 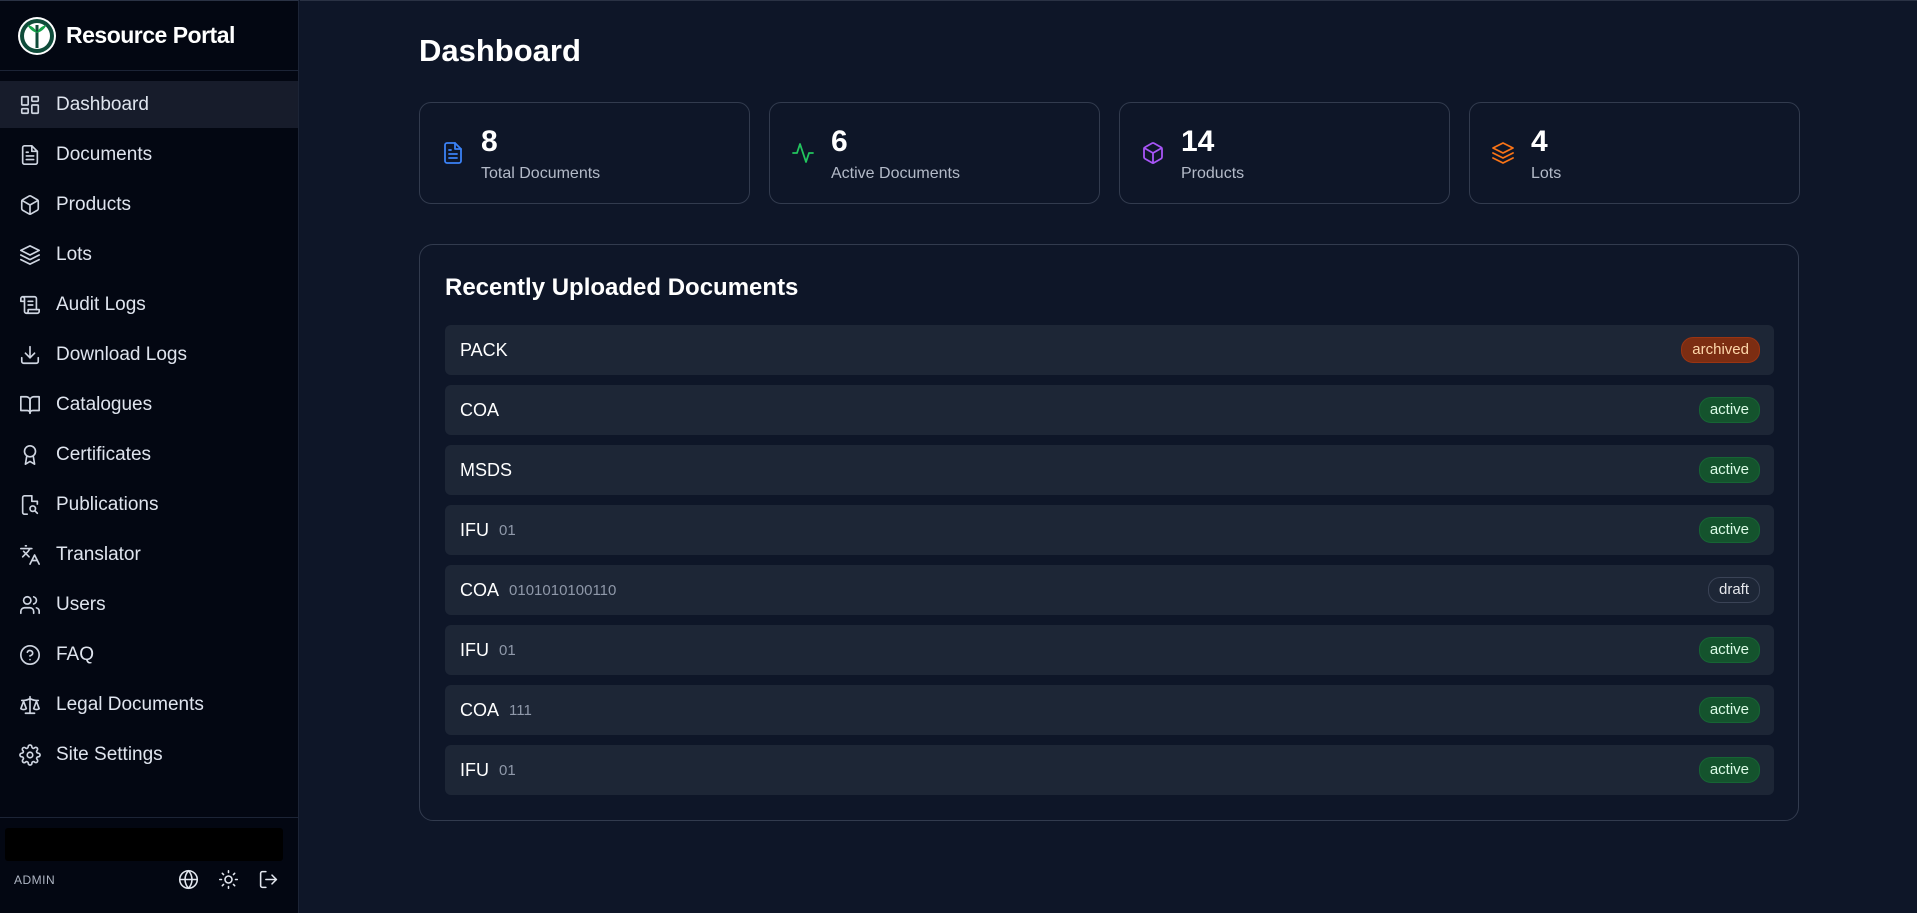 I want to click on stat-value: 6, so click(x=839, y=141).